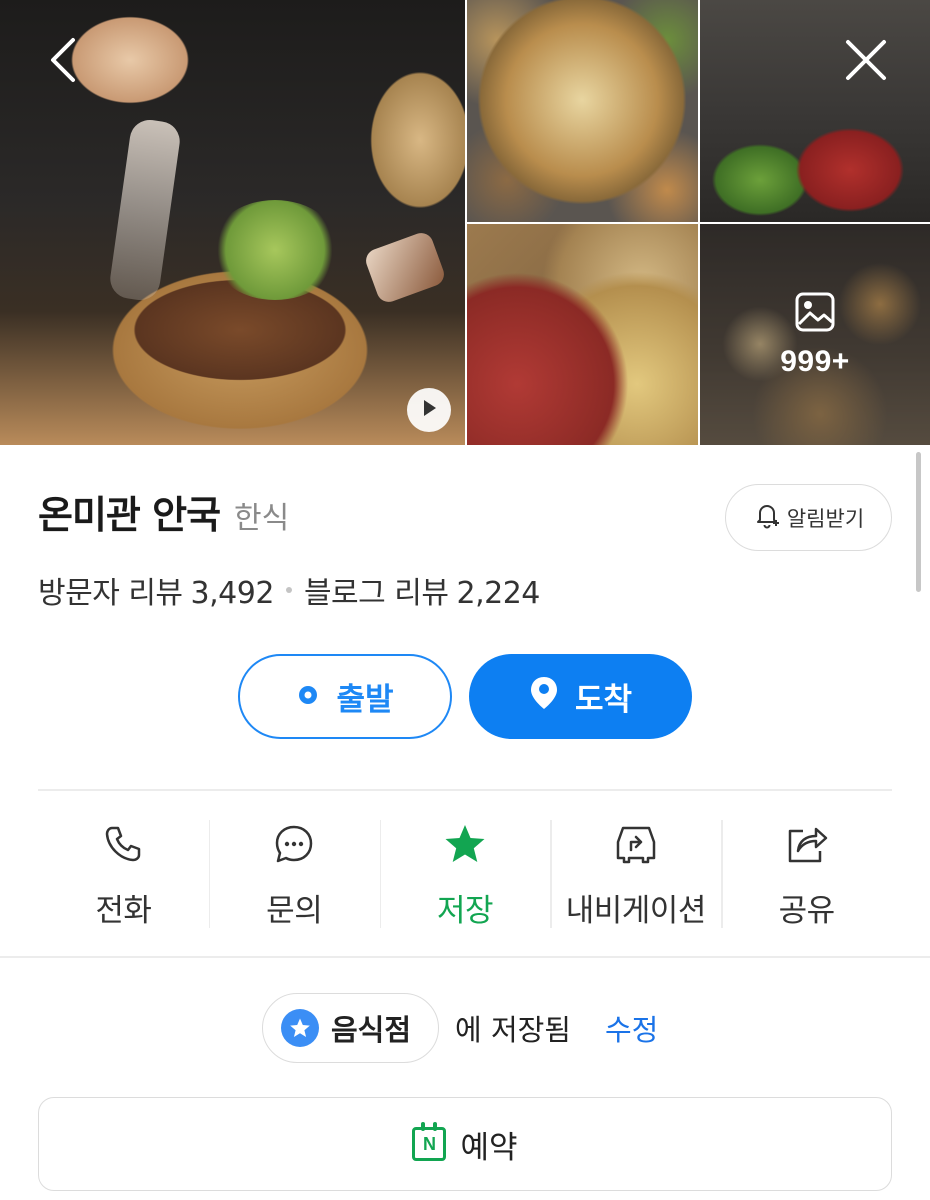 Image resolution: width=930 pixels, height=1200 pixels. I want to click on separator-dot, so click(288, 590).